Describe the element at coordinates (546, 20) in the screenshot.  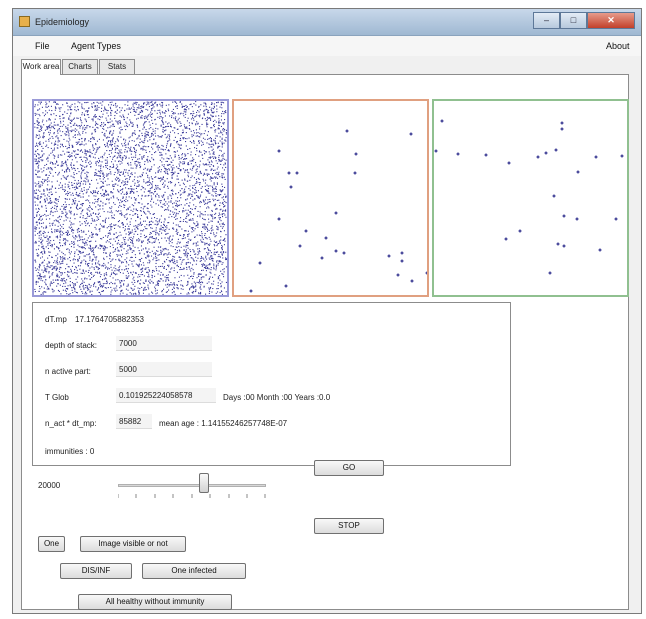
I see `minimize-button: –` at that location.